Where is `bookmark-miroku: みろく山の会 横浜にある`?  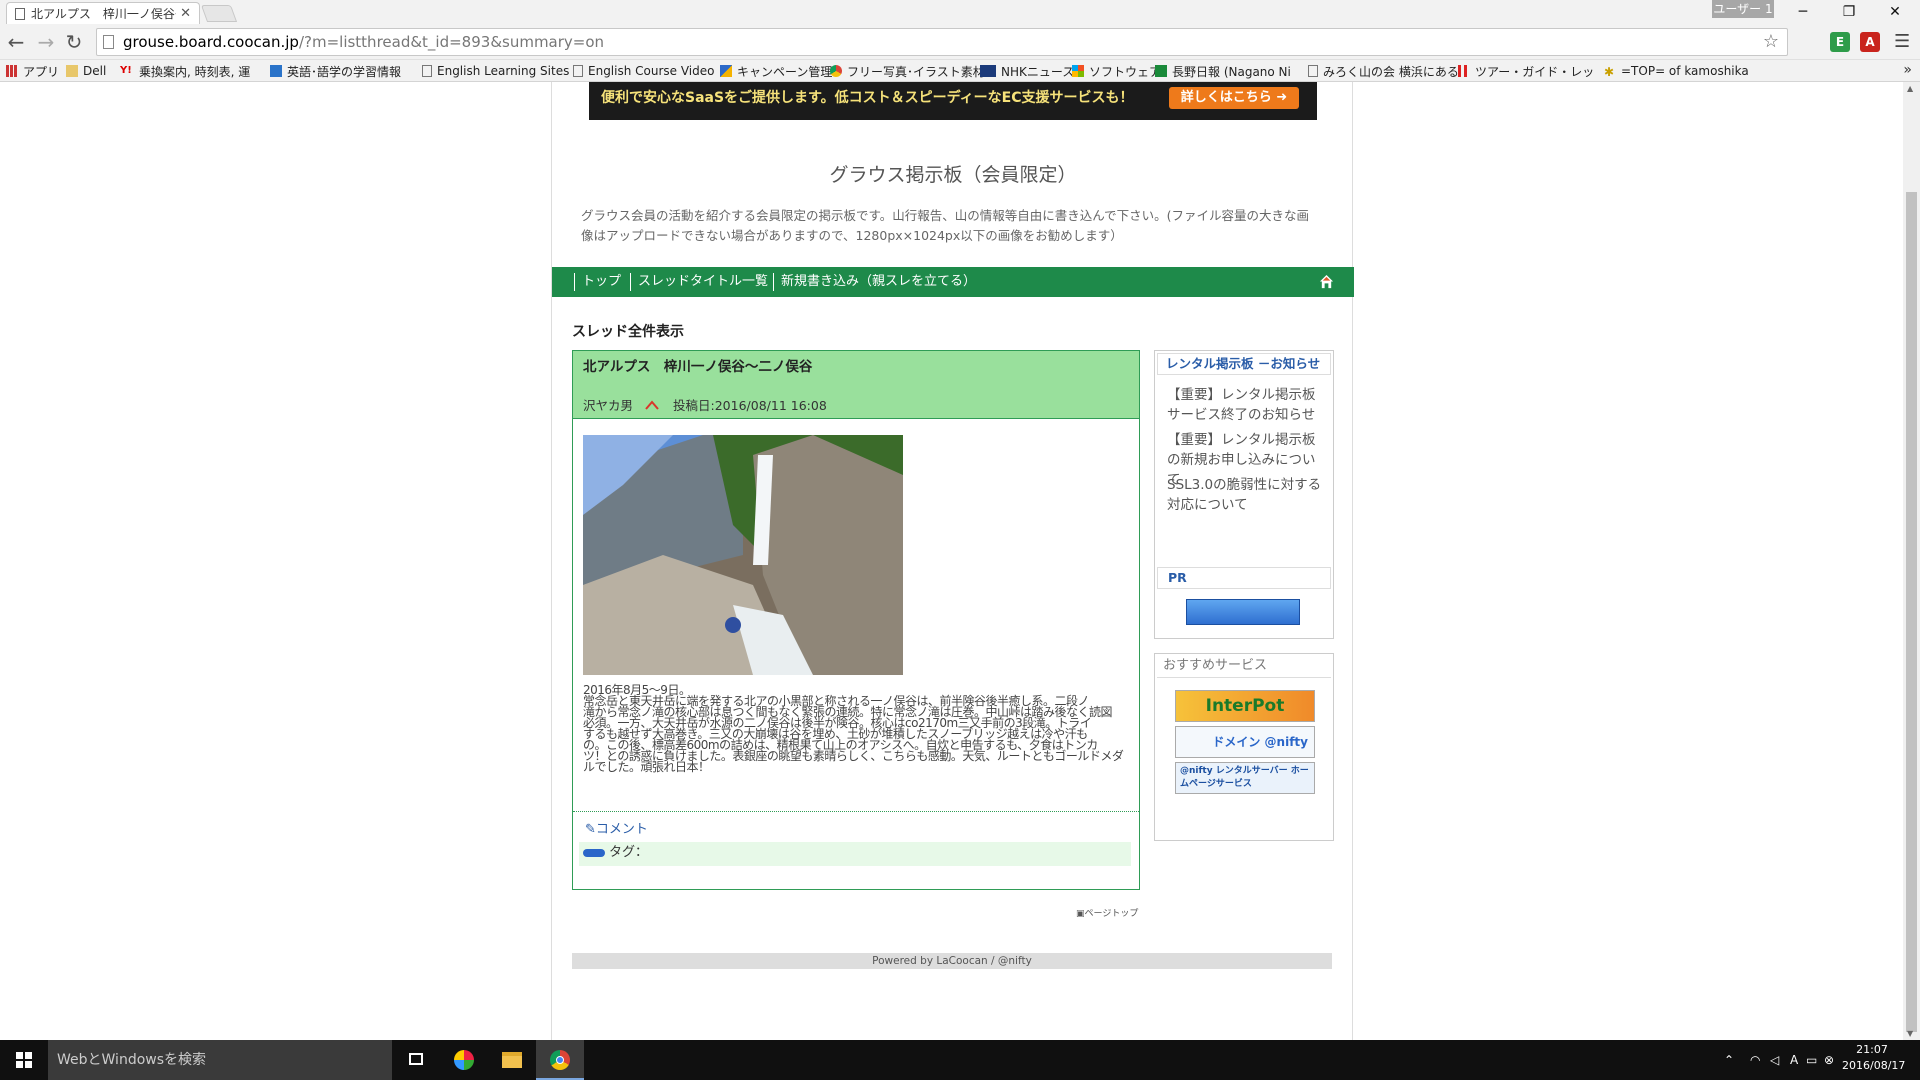 bookmark-miroku: みろく山の会 横浜にある is located at coordinates (1386, 71).